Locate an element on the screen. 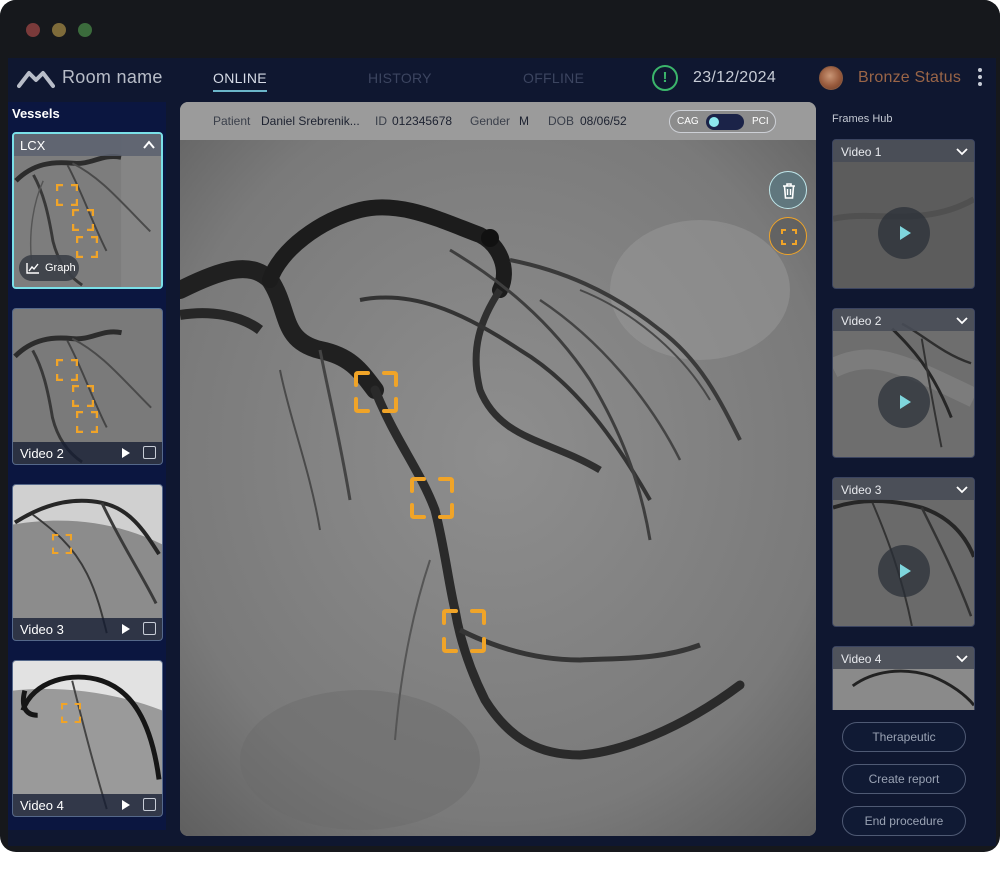 This screenshot has width=1000, height=878. line-chart-icon is located at coordinates (32, 268).